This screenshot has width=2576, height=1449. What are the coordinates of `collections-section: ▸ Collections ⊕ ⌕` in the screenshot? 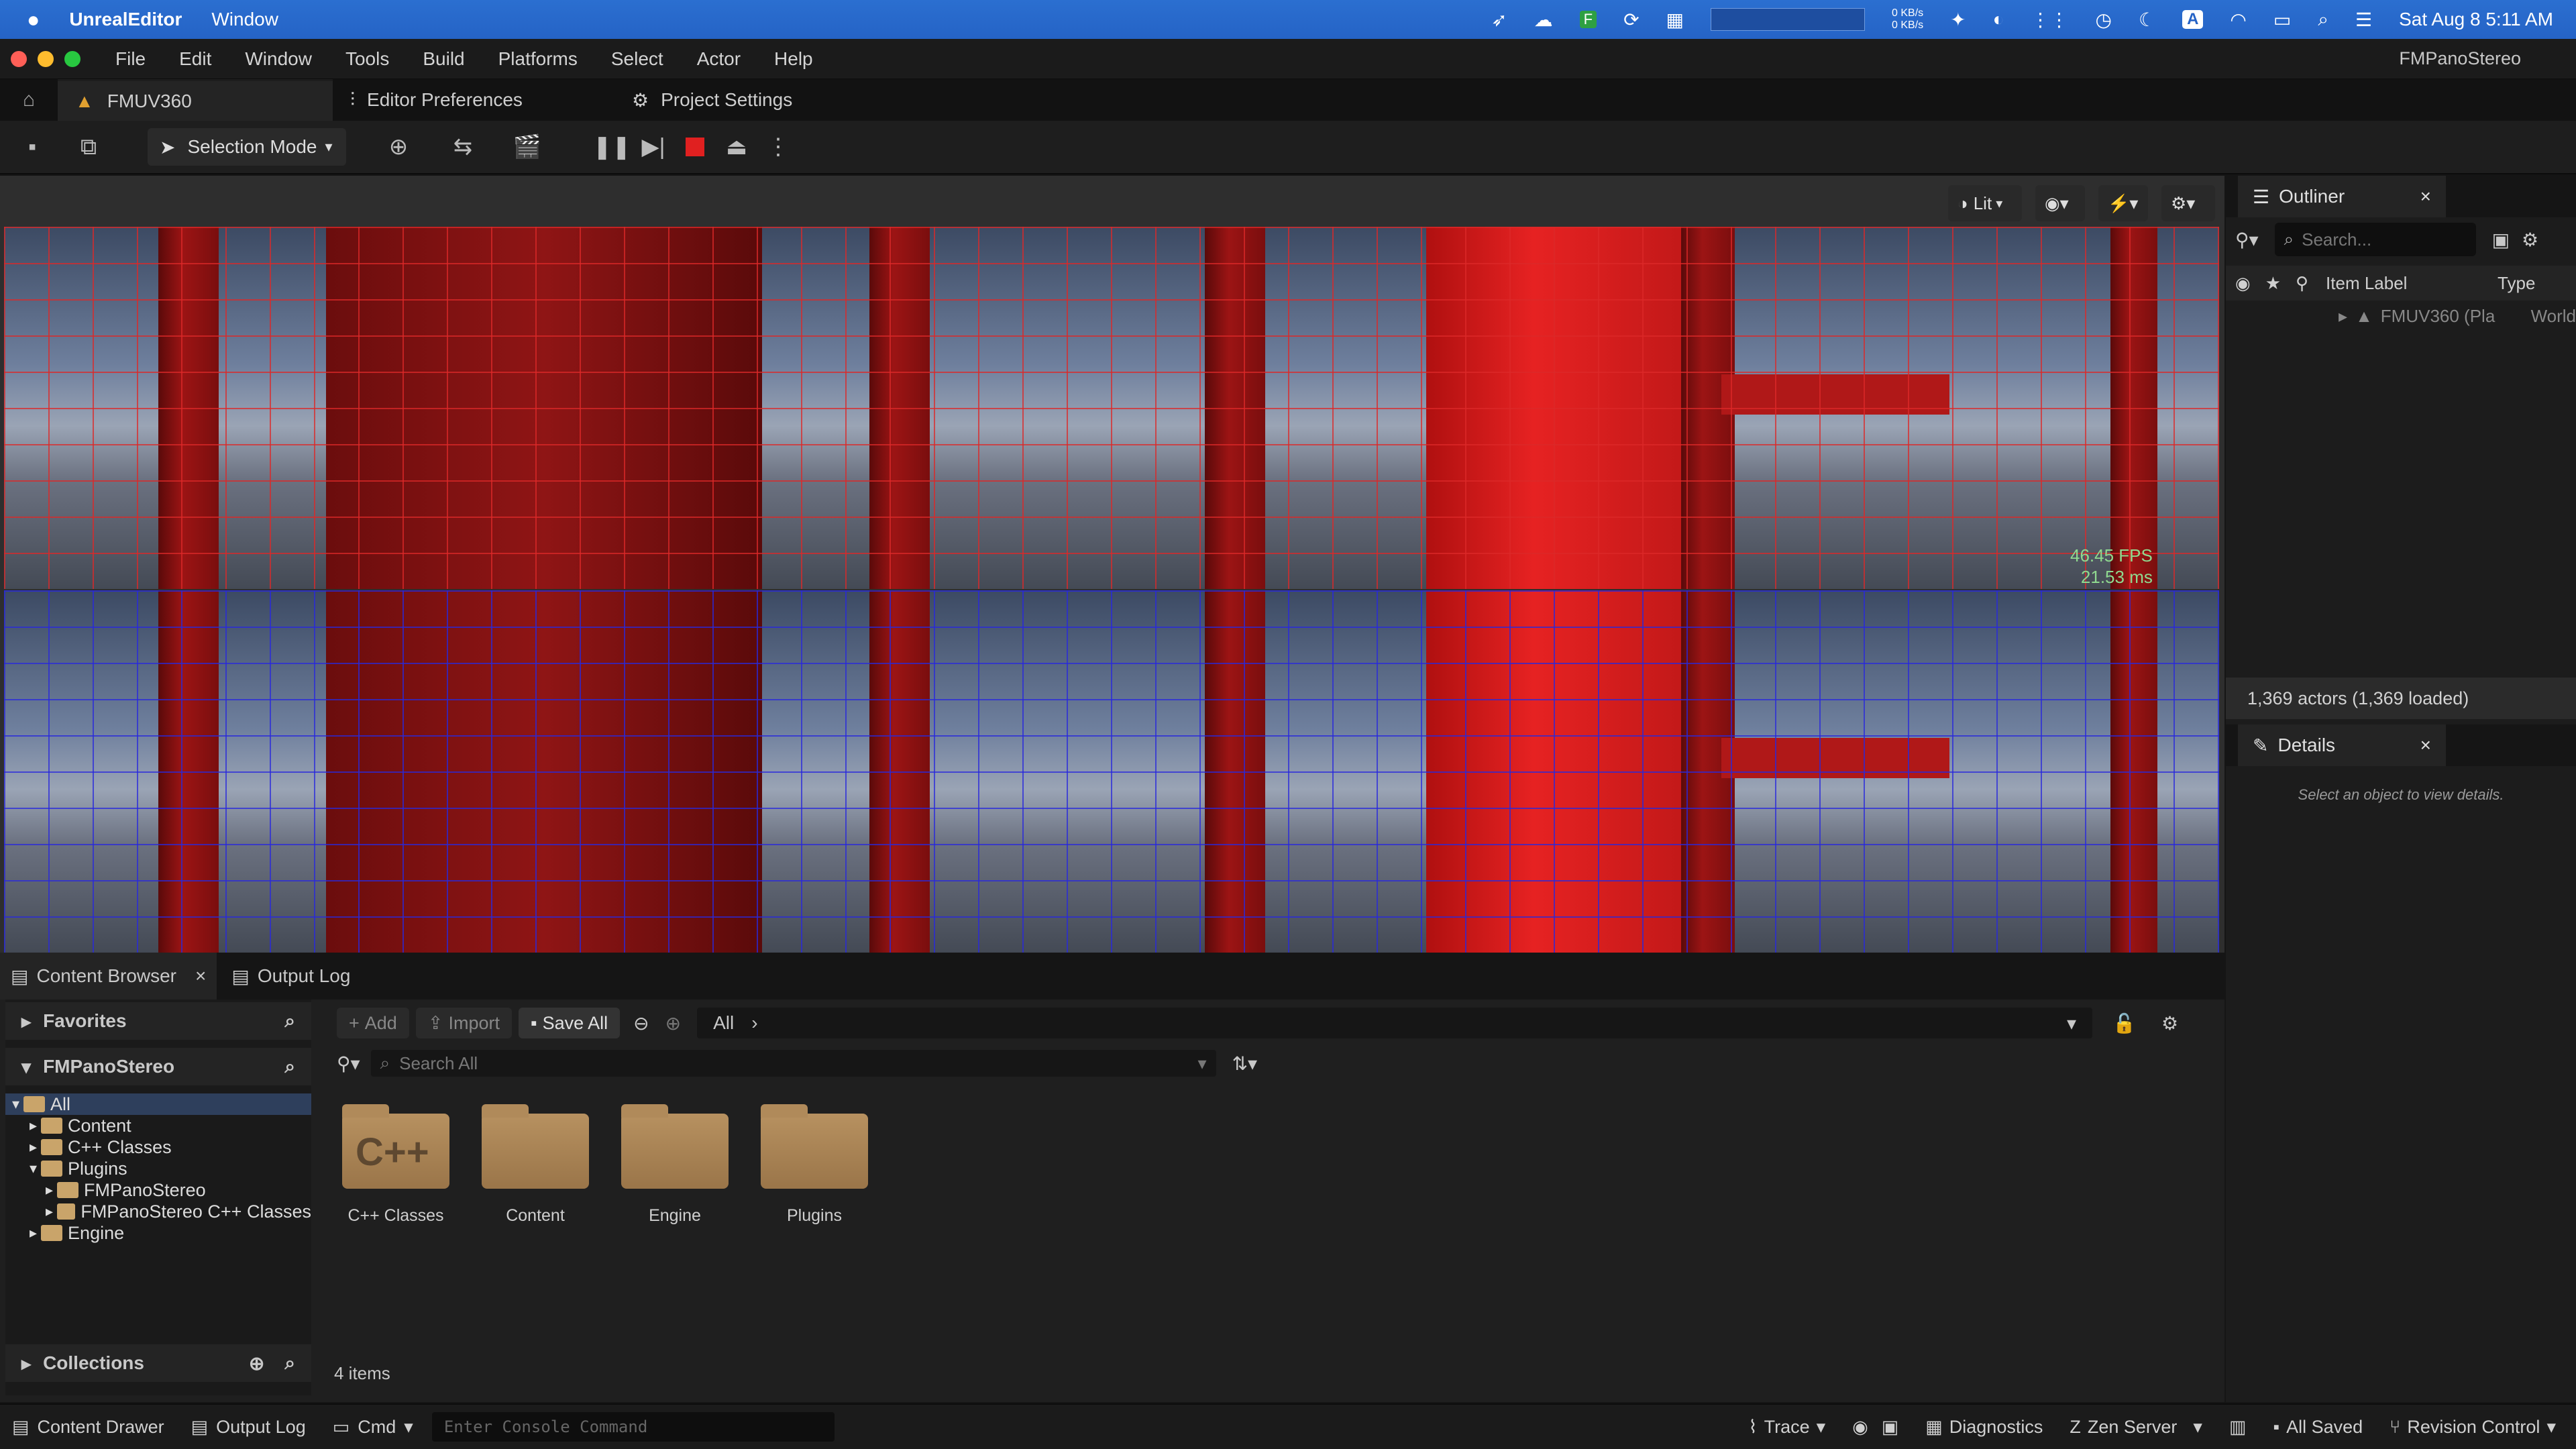 It's located at (158, 1363).